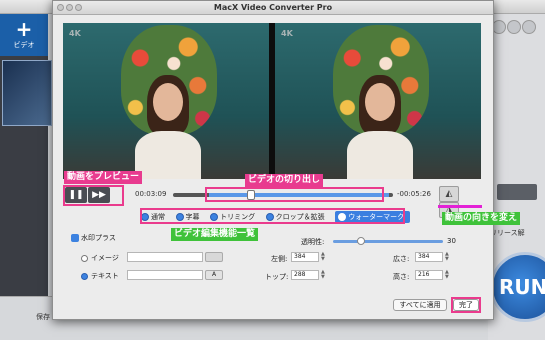  Describe the element at coordinates (414, 194) in the screenshot. I see `remaining-time: -00:05:26` at that location.